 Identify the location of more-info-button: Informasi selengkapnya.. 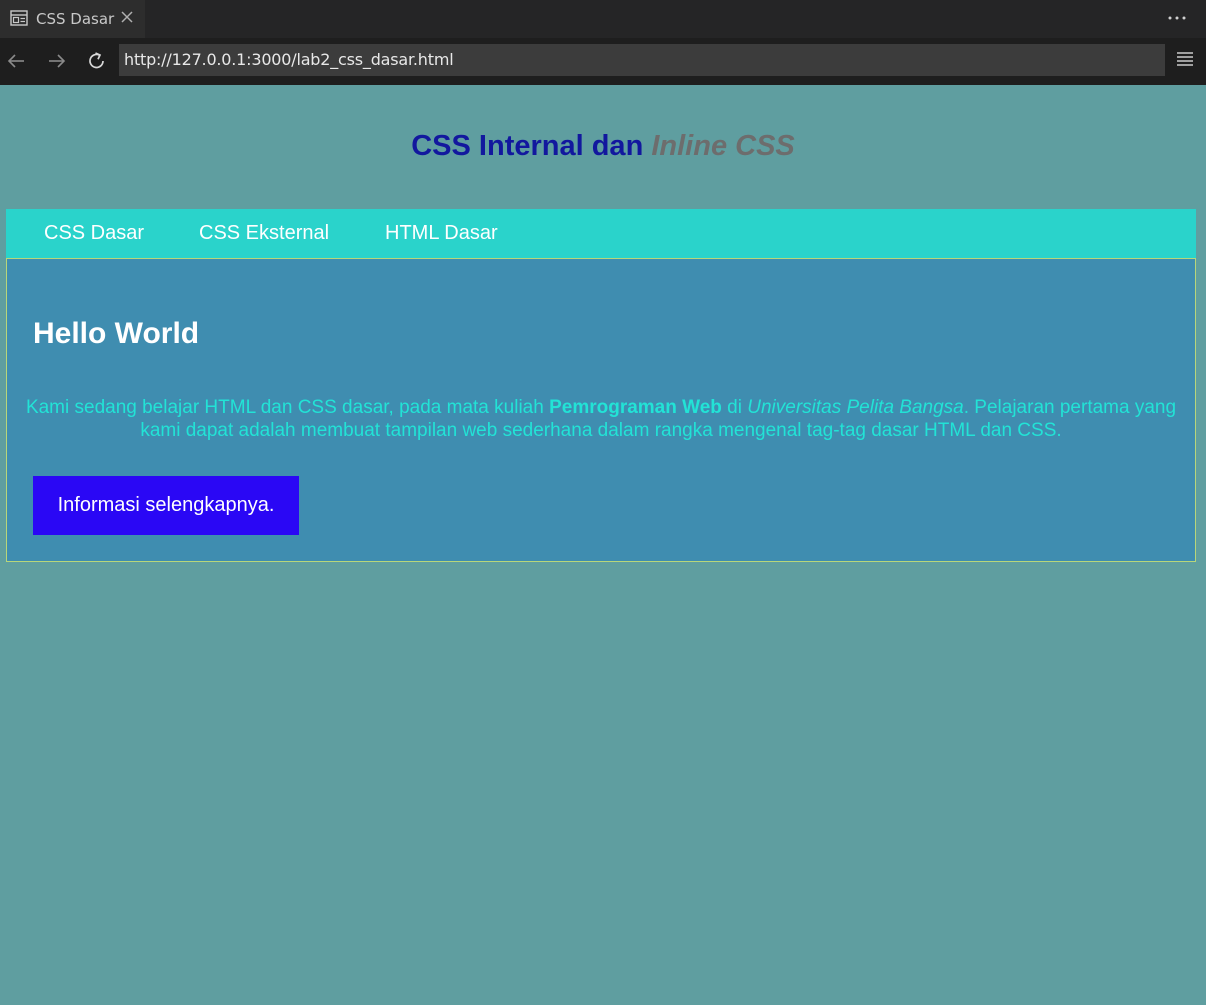
(166, 505).